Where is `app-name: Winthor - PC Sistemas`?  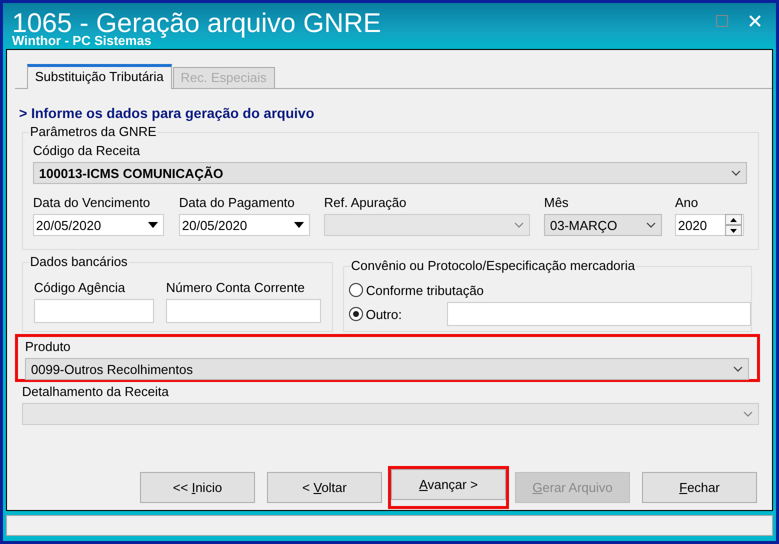
app-name: Winthor - PC Sistemas is located at coordinates (82, 40).